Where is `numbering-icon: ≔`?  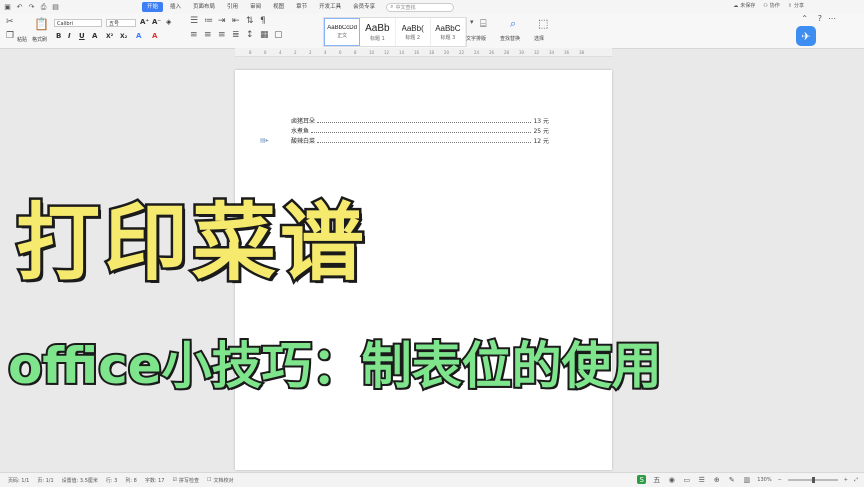 numbering-icon: ≔ is located at coordinates (208, 21).